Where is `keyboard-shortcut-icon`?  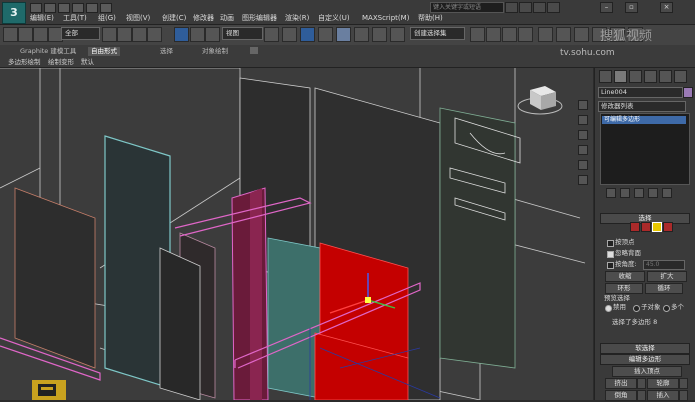
keyboard-shortcut-icon is located at coordinates (307, 34).